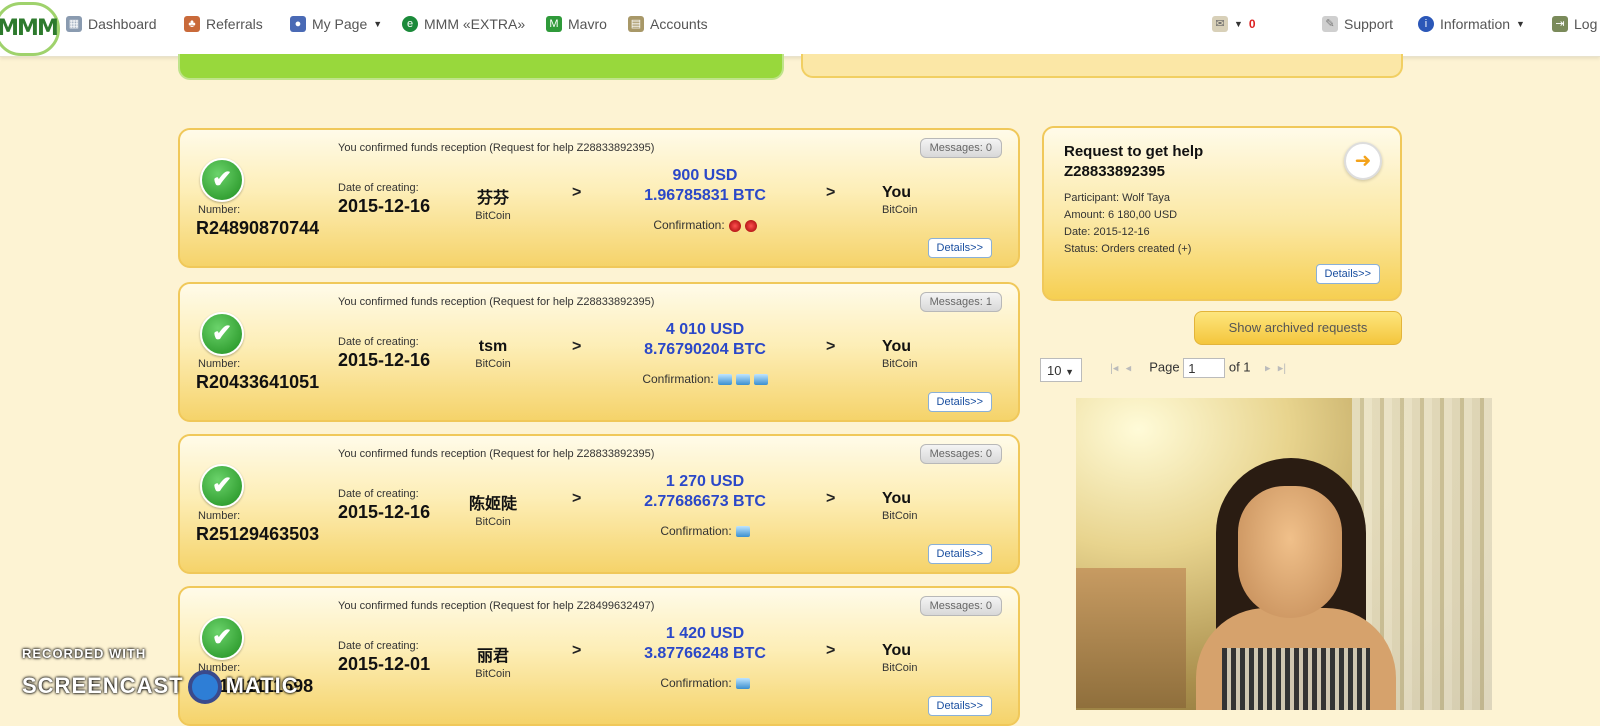  I want to click on nav-logout: ⇥ Log, so click(1574, 24).